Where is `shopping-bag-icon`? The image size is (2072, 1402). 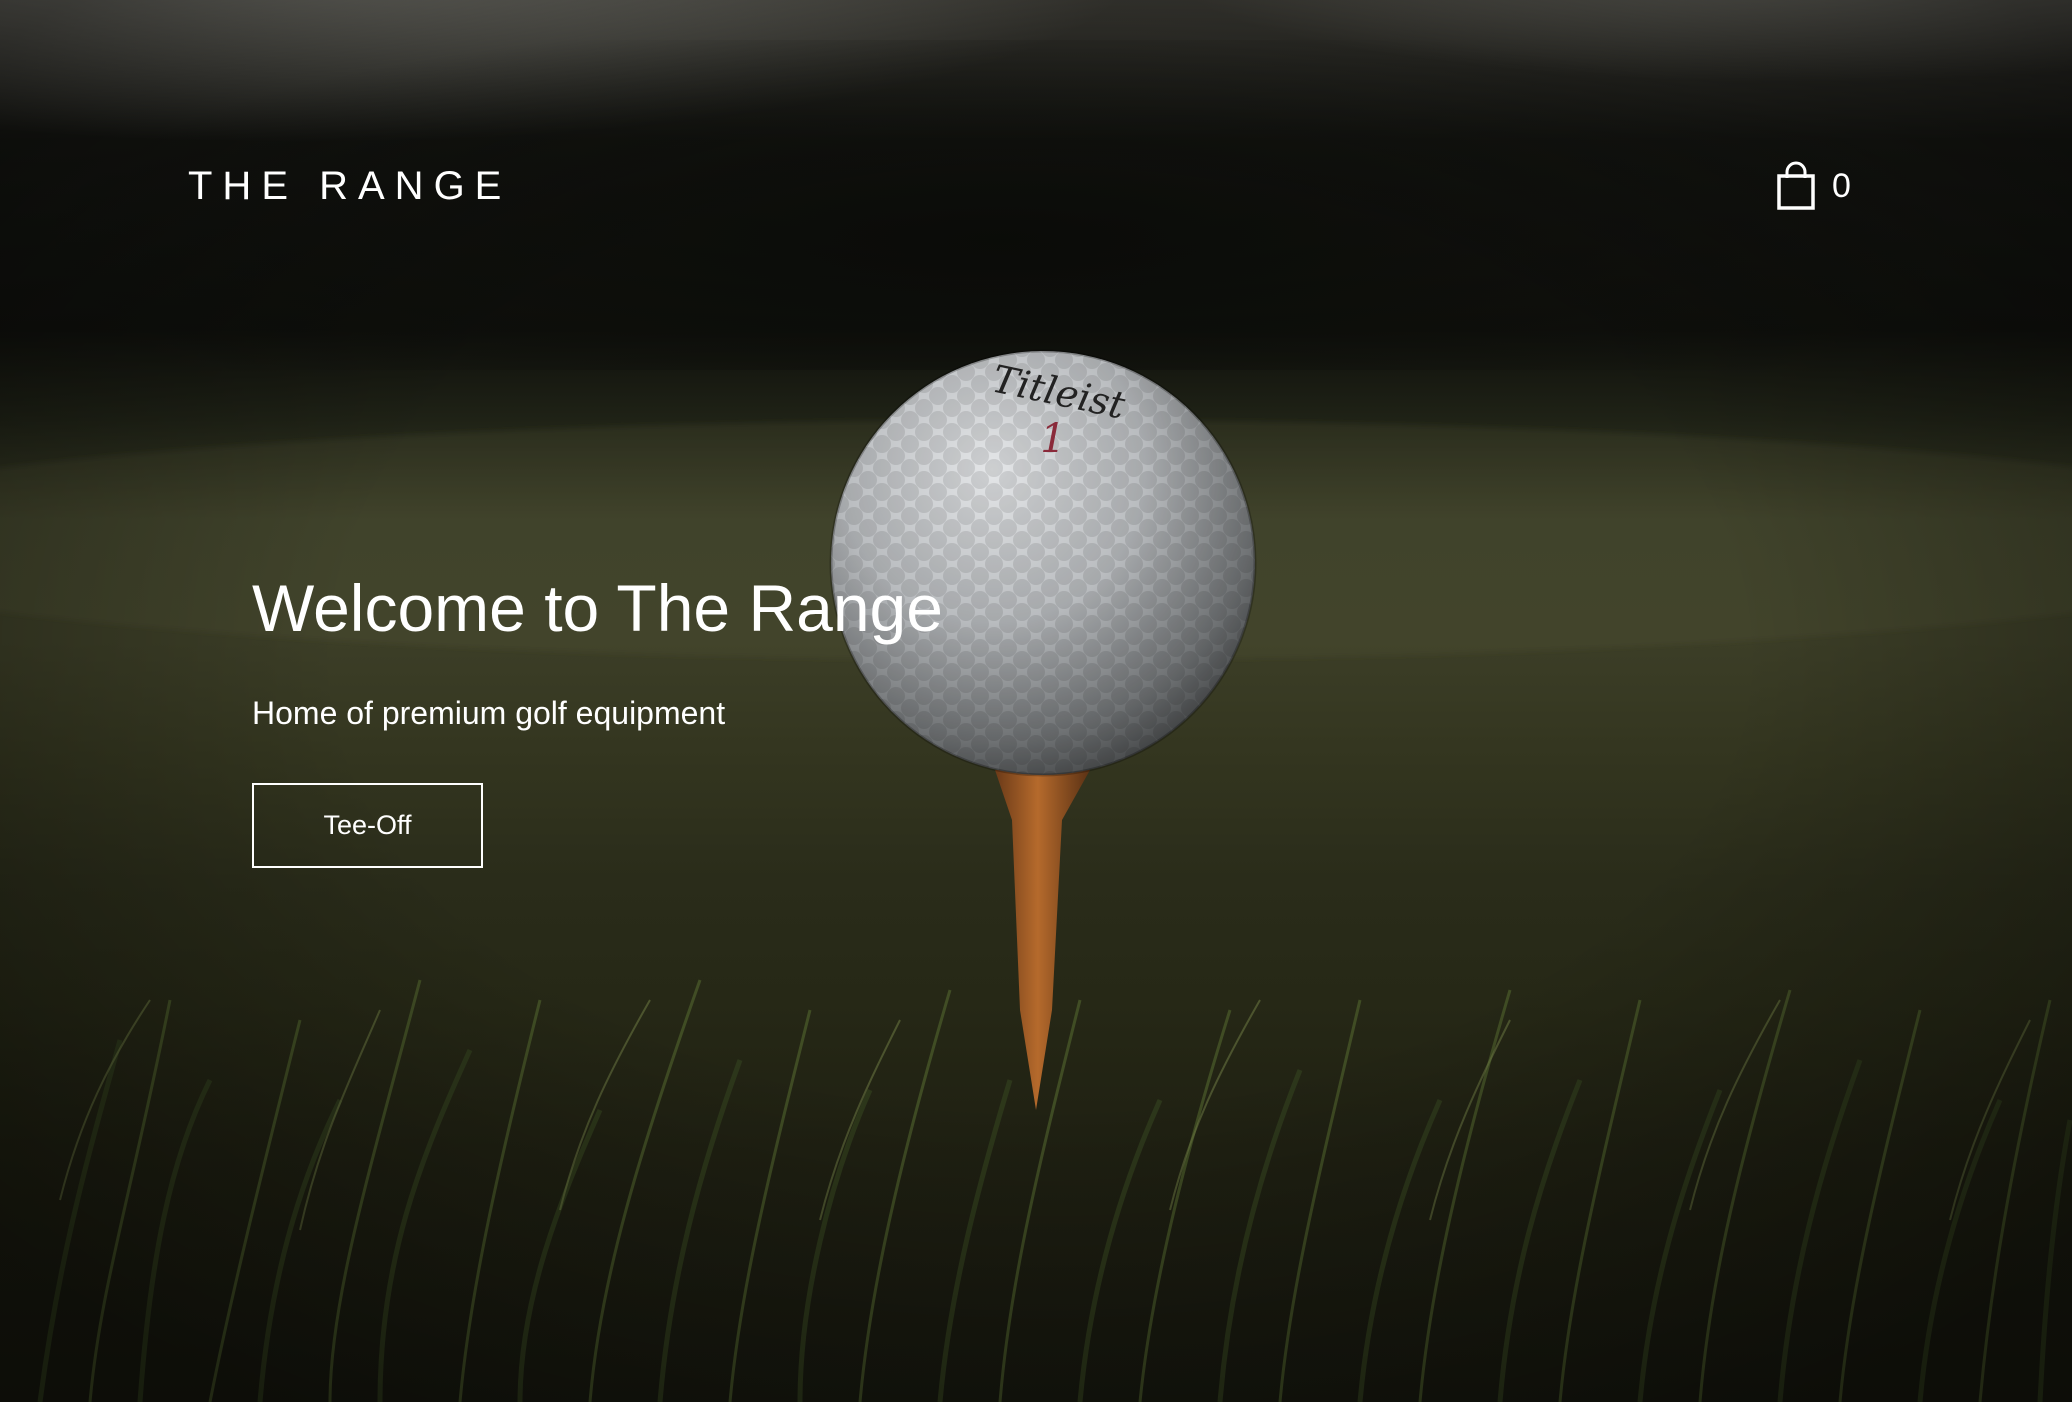 shopping-bag-icon is located at coordinates (1796, 185).